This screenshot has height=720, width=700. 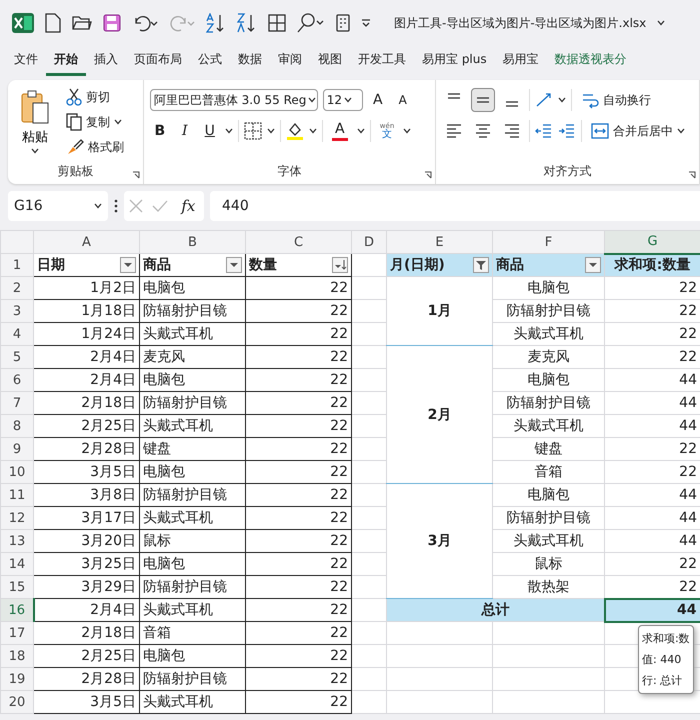 I want to click on table-cell: 22, so click(x=299, y=656).